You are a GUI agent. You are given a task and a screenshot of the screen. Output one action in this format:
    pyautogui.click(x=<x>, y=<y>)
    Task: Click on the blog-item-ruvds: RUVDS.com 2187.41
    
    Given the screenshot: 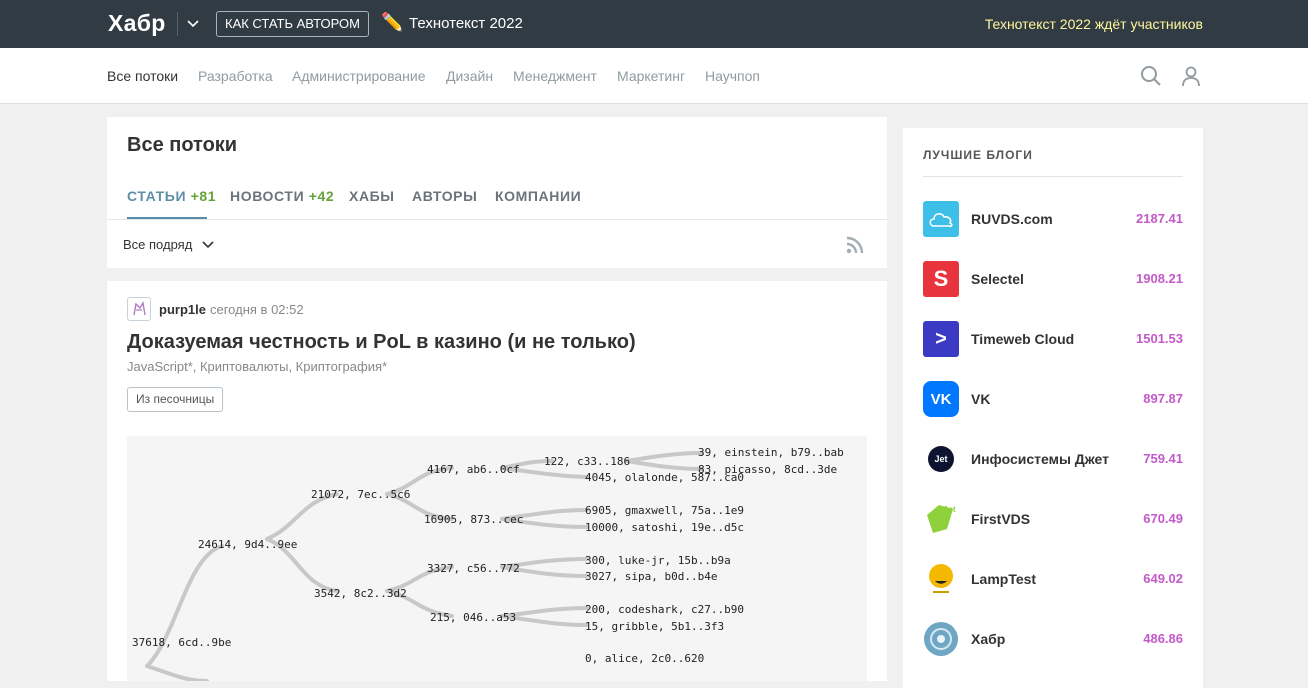 What is the action you would take?
    pyautogui.click(x=1053, y=219)
    